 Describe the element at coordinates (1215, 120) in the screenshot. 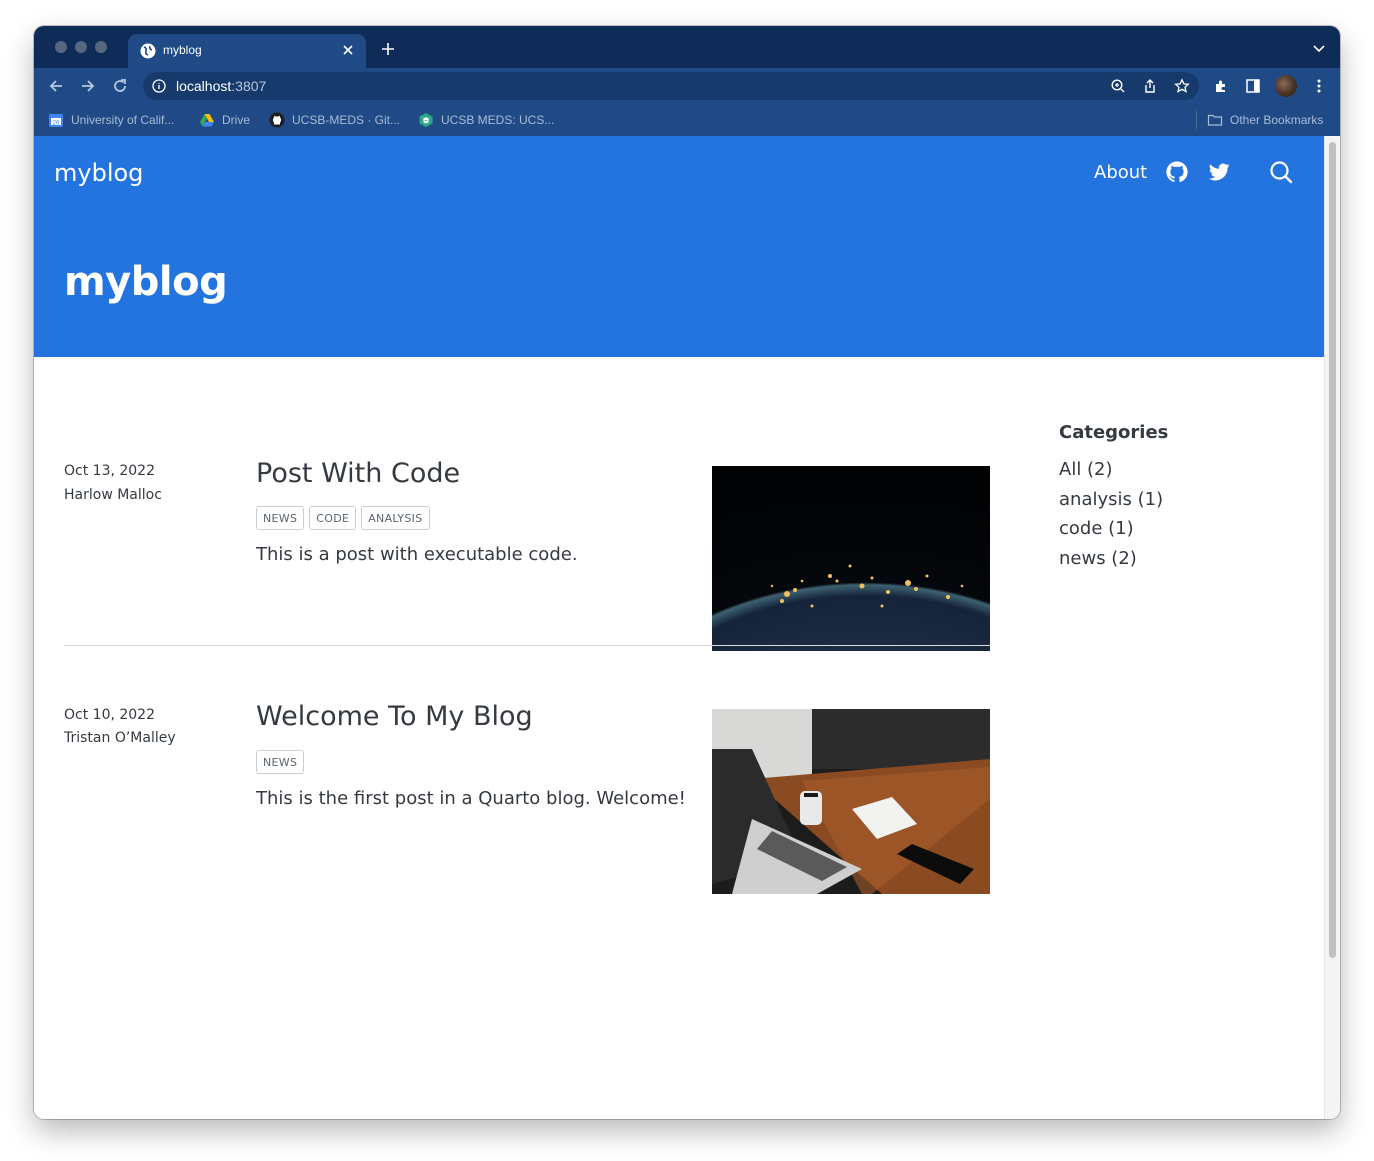

I see `folder-icon` at that location.